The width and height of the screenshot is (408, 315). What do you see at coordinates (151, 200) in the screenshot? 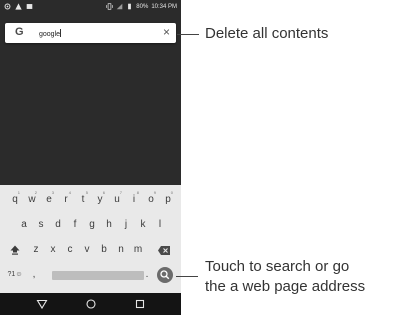
I see `key-o: o9` at bounding box center [151, 200].